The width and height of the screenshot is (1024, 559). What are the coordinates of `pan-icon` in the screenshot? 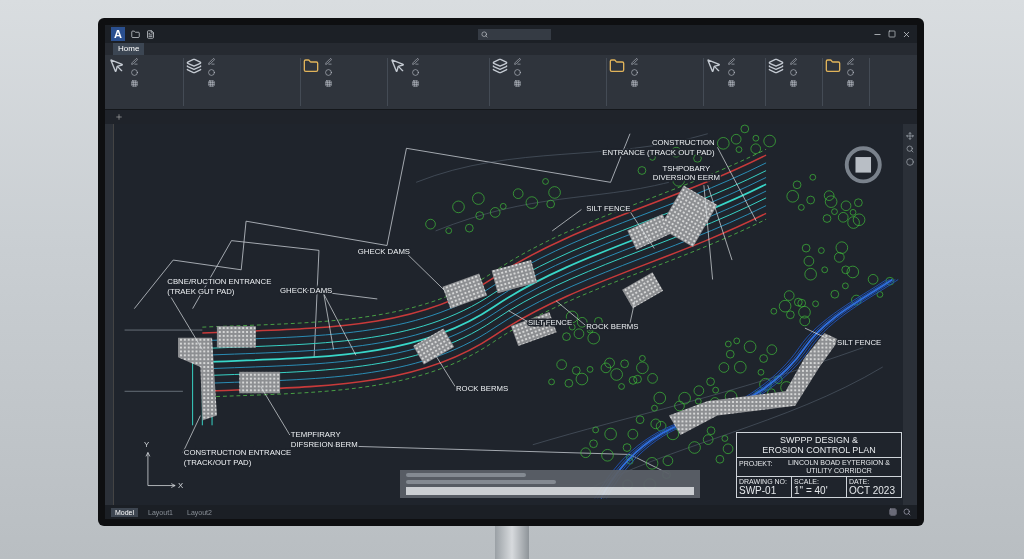 It's located at (910, 136).